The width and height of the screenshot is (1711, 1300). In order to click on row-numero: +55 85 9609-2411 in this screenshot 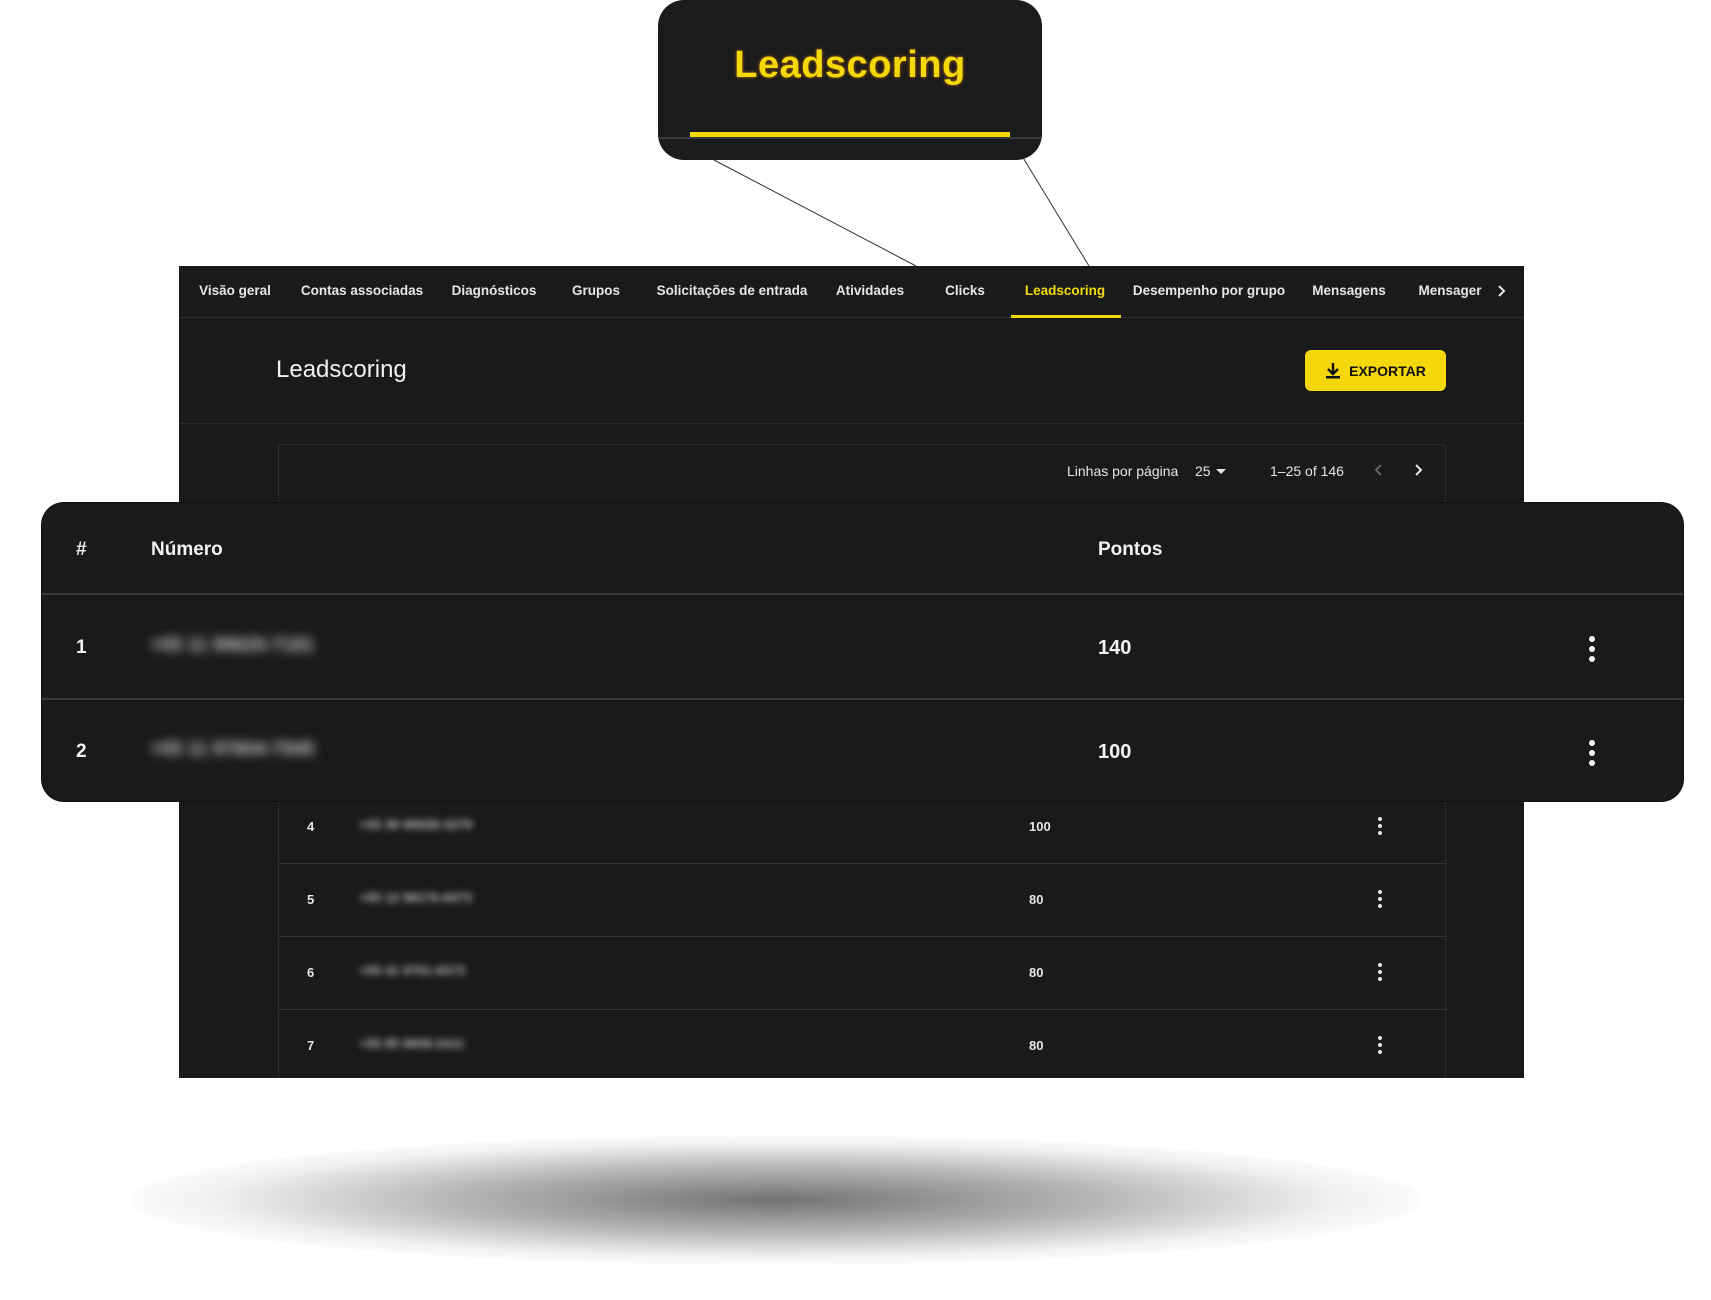, I will do `click(412, 1043)`.